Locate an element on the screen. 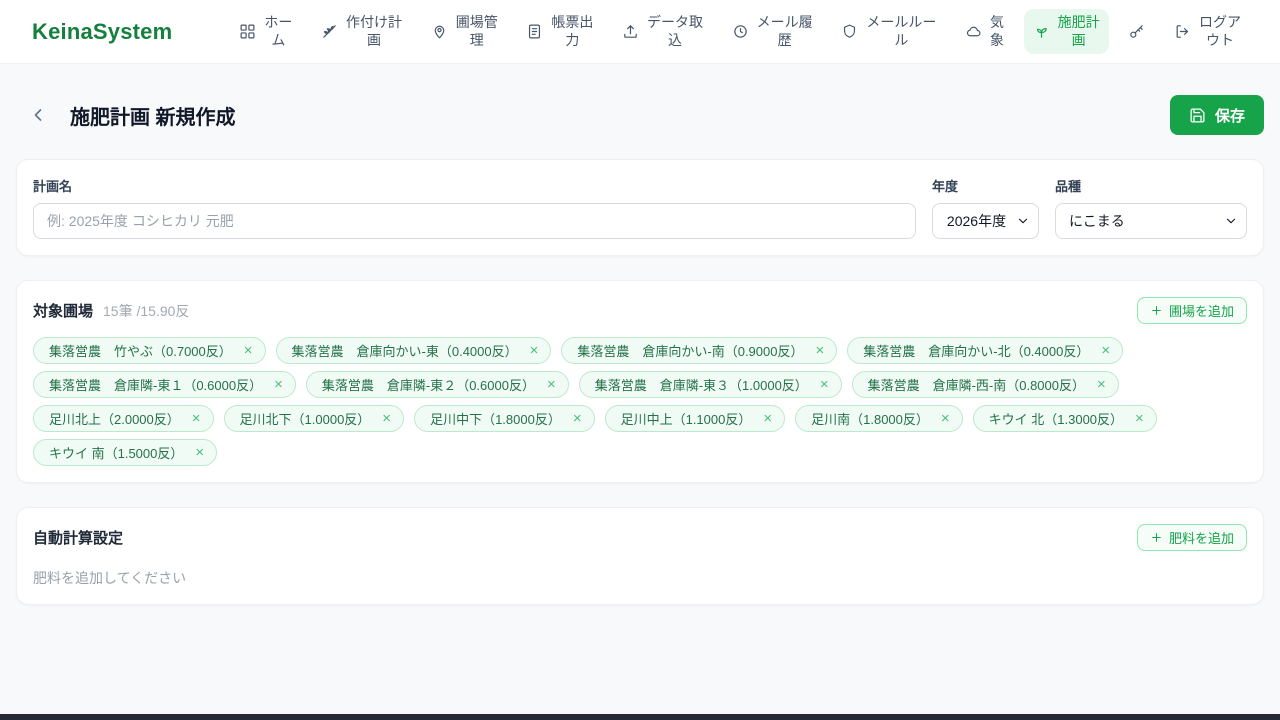  key-icon is located at coordinates (1137, 31).